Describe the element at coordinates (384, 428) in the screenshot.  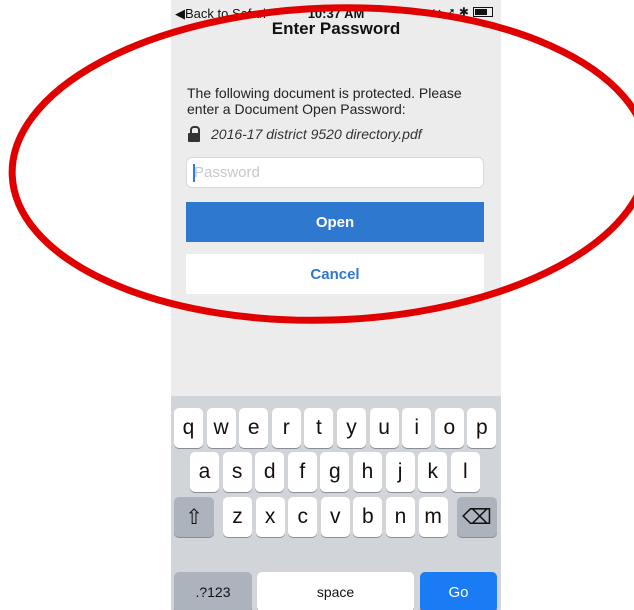
I see `key-u: u` at that location.